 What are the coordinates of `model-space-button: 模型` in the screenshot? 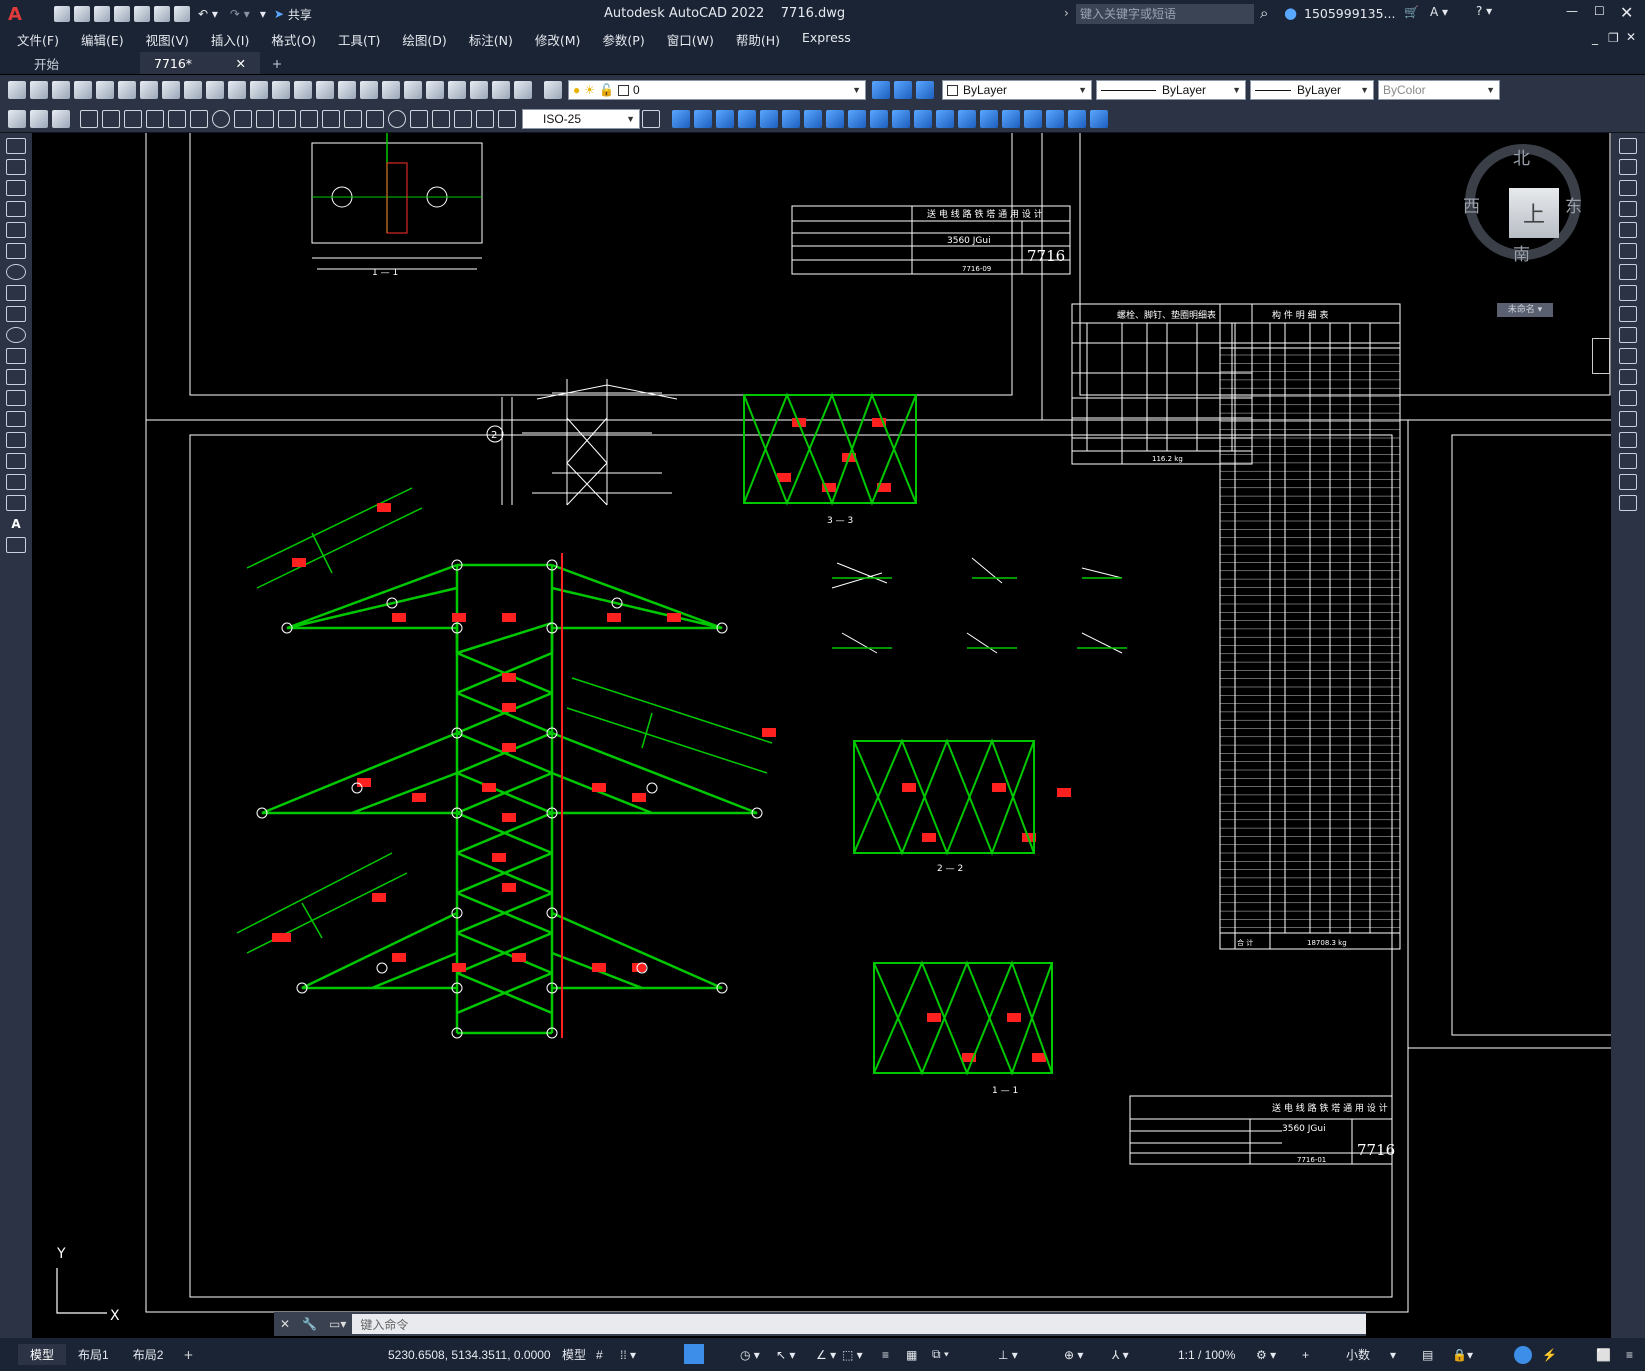 It's located at (574, 1354).